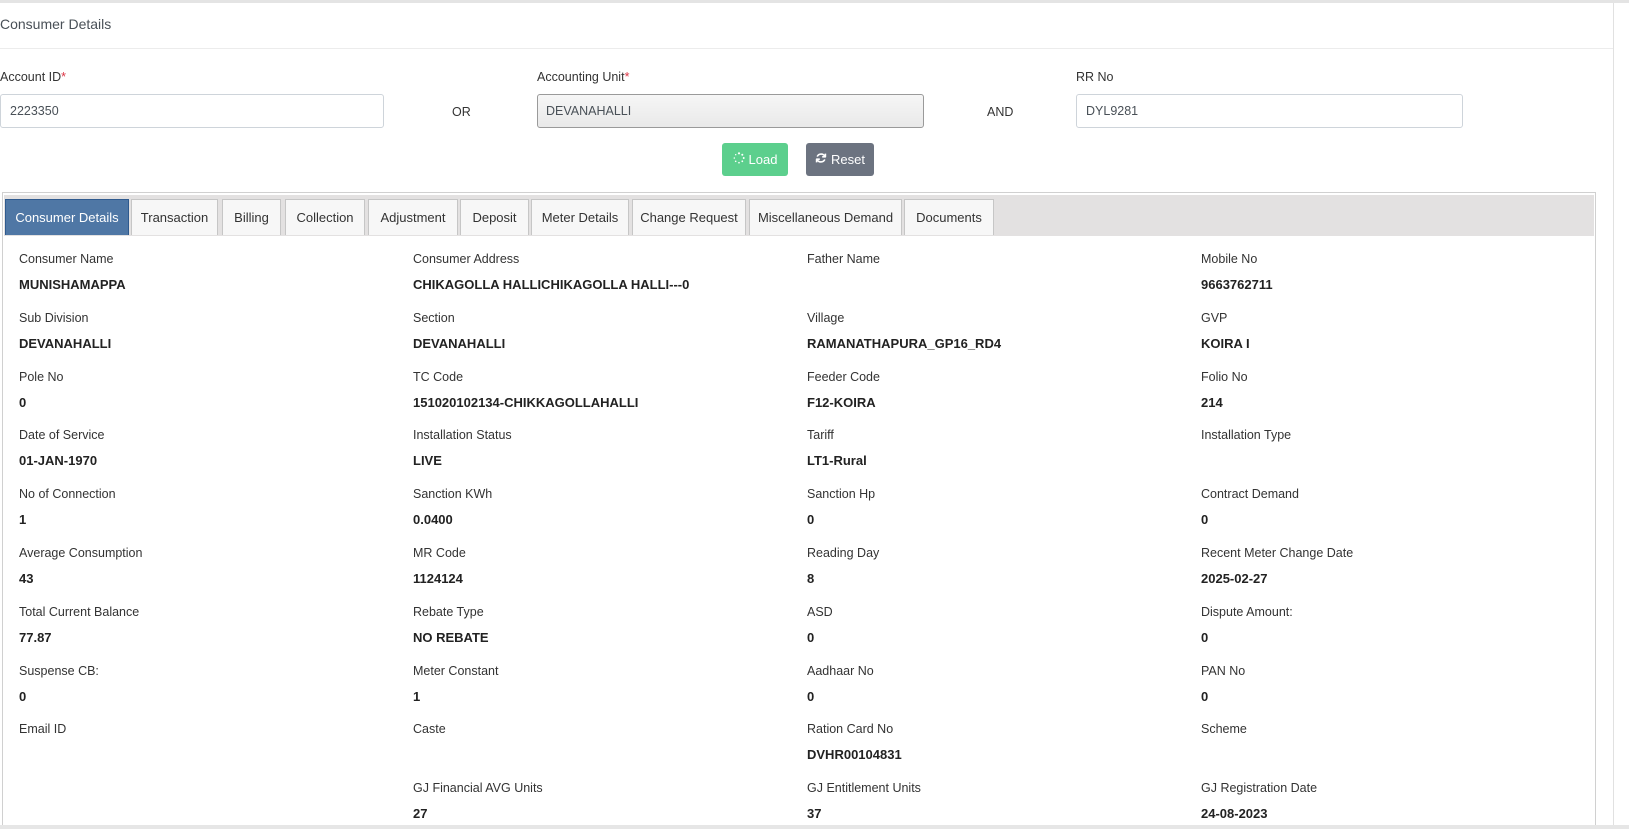 This screenshot has width=1629, height=829. What do you see at coordinates (1000, 112) in the screenshot?
I see `and-separator: AND` at bounding box center [1000, 112].